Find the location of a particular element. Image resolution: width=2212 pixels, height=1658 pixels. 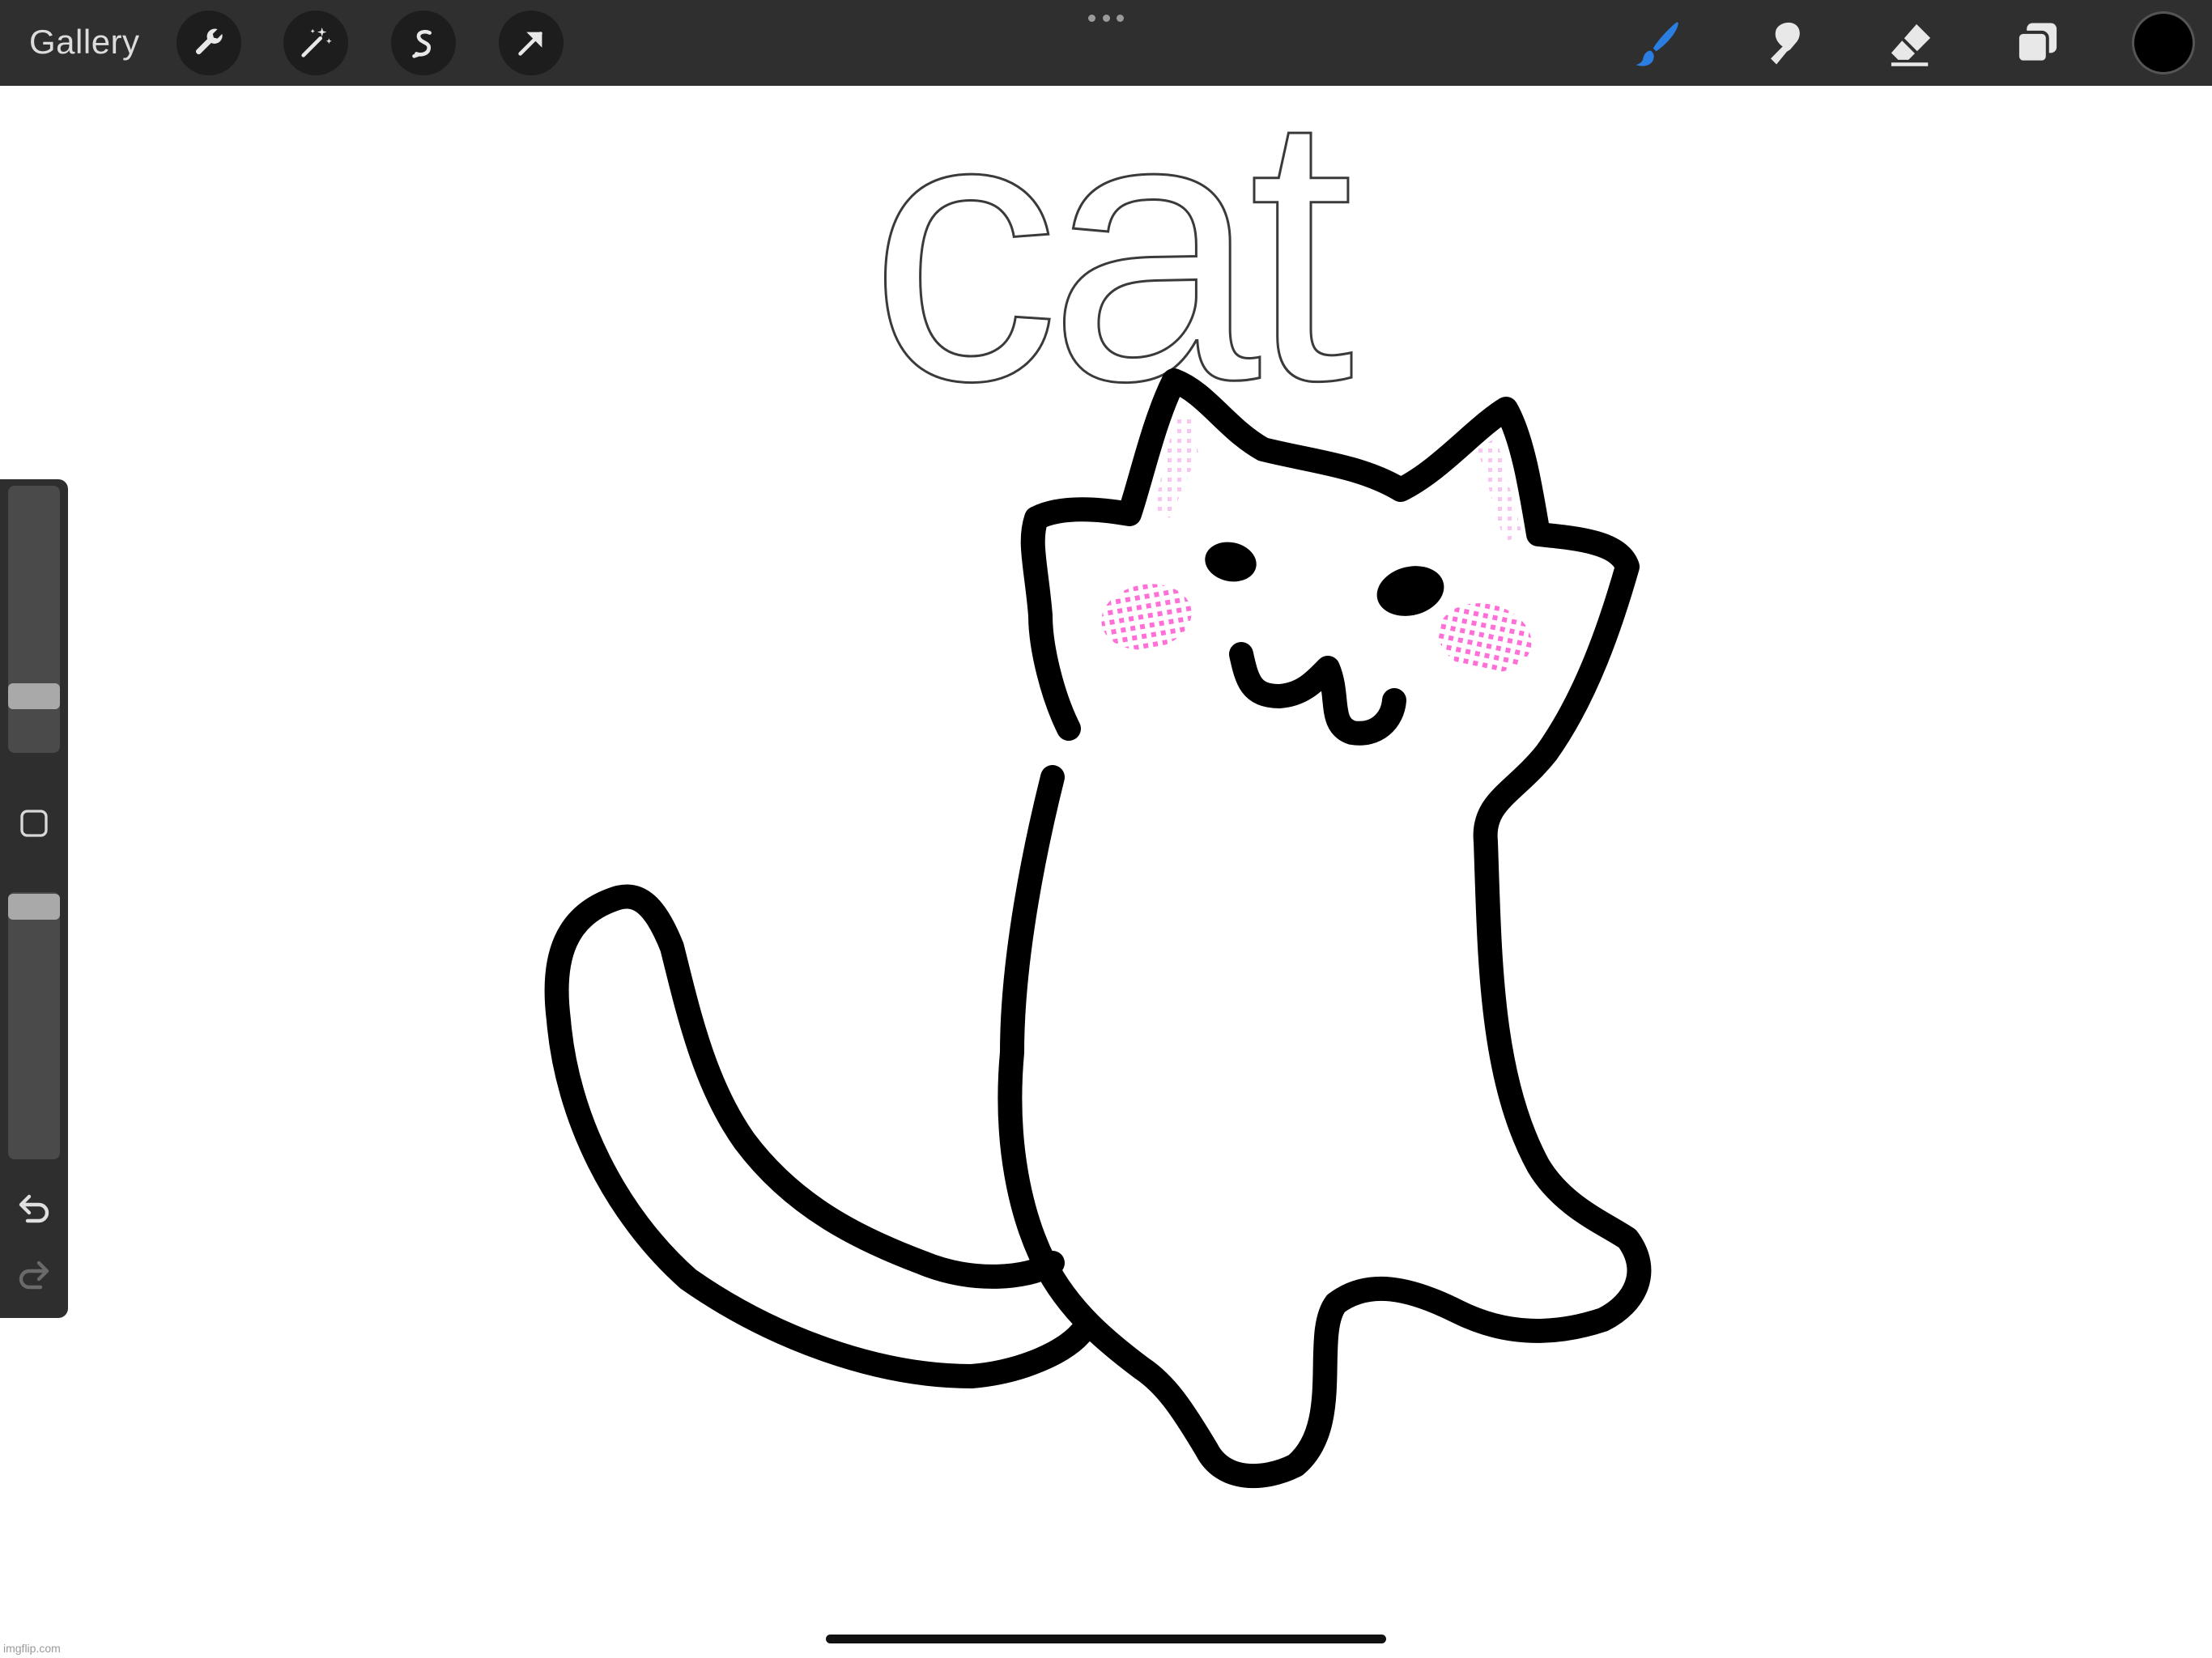

more-options-icon is located at coordinates (1106, 17).